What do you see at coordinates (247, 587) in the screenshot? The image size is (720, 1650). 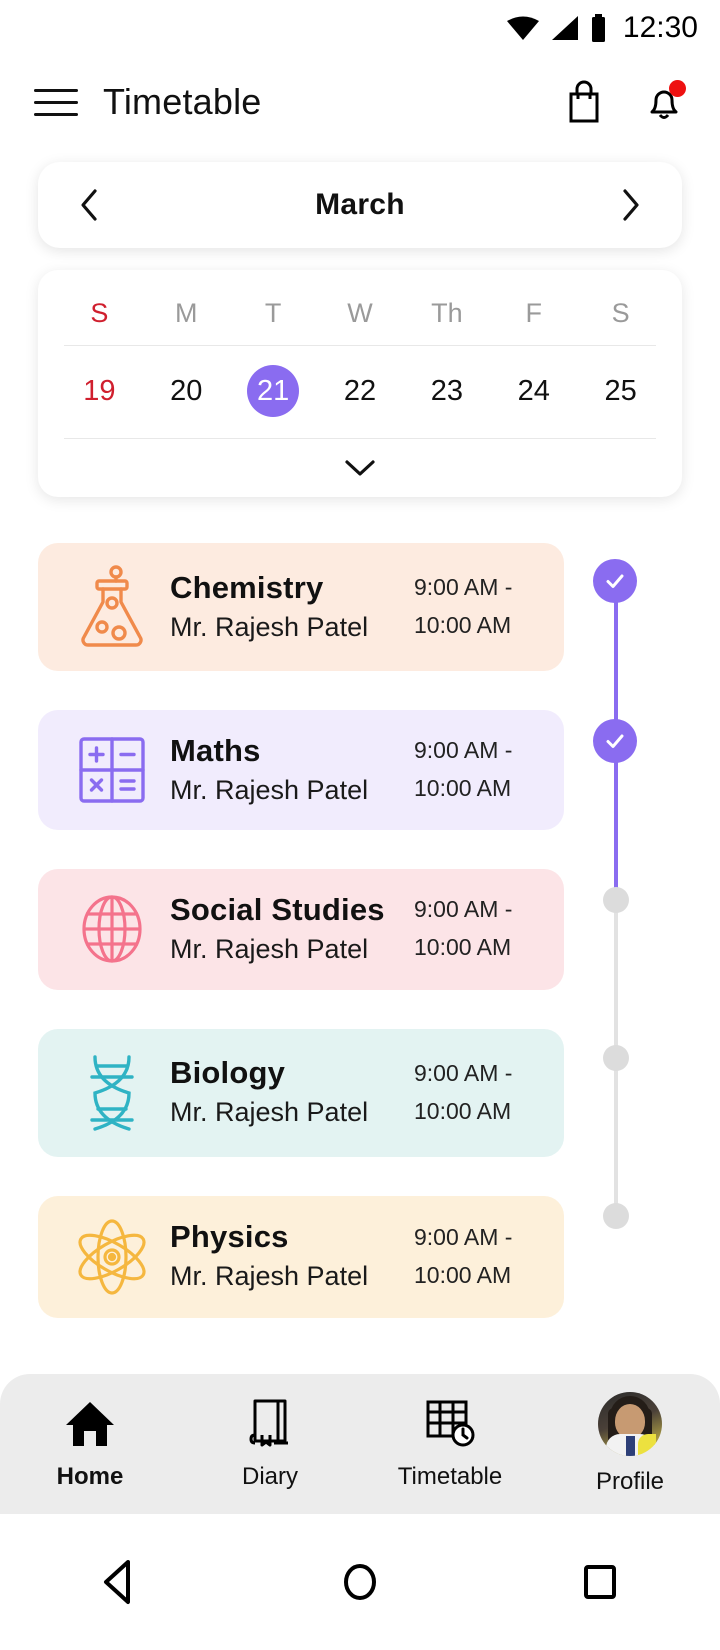 I see `class-subject: Chemistry` at bounding box center [247, 587].